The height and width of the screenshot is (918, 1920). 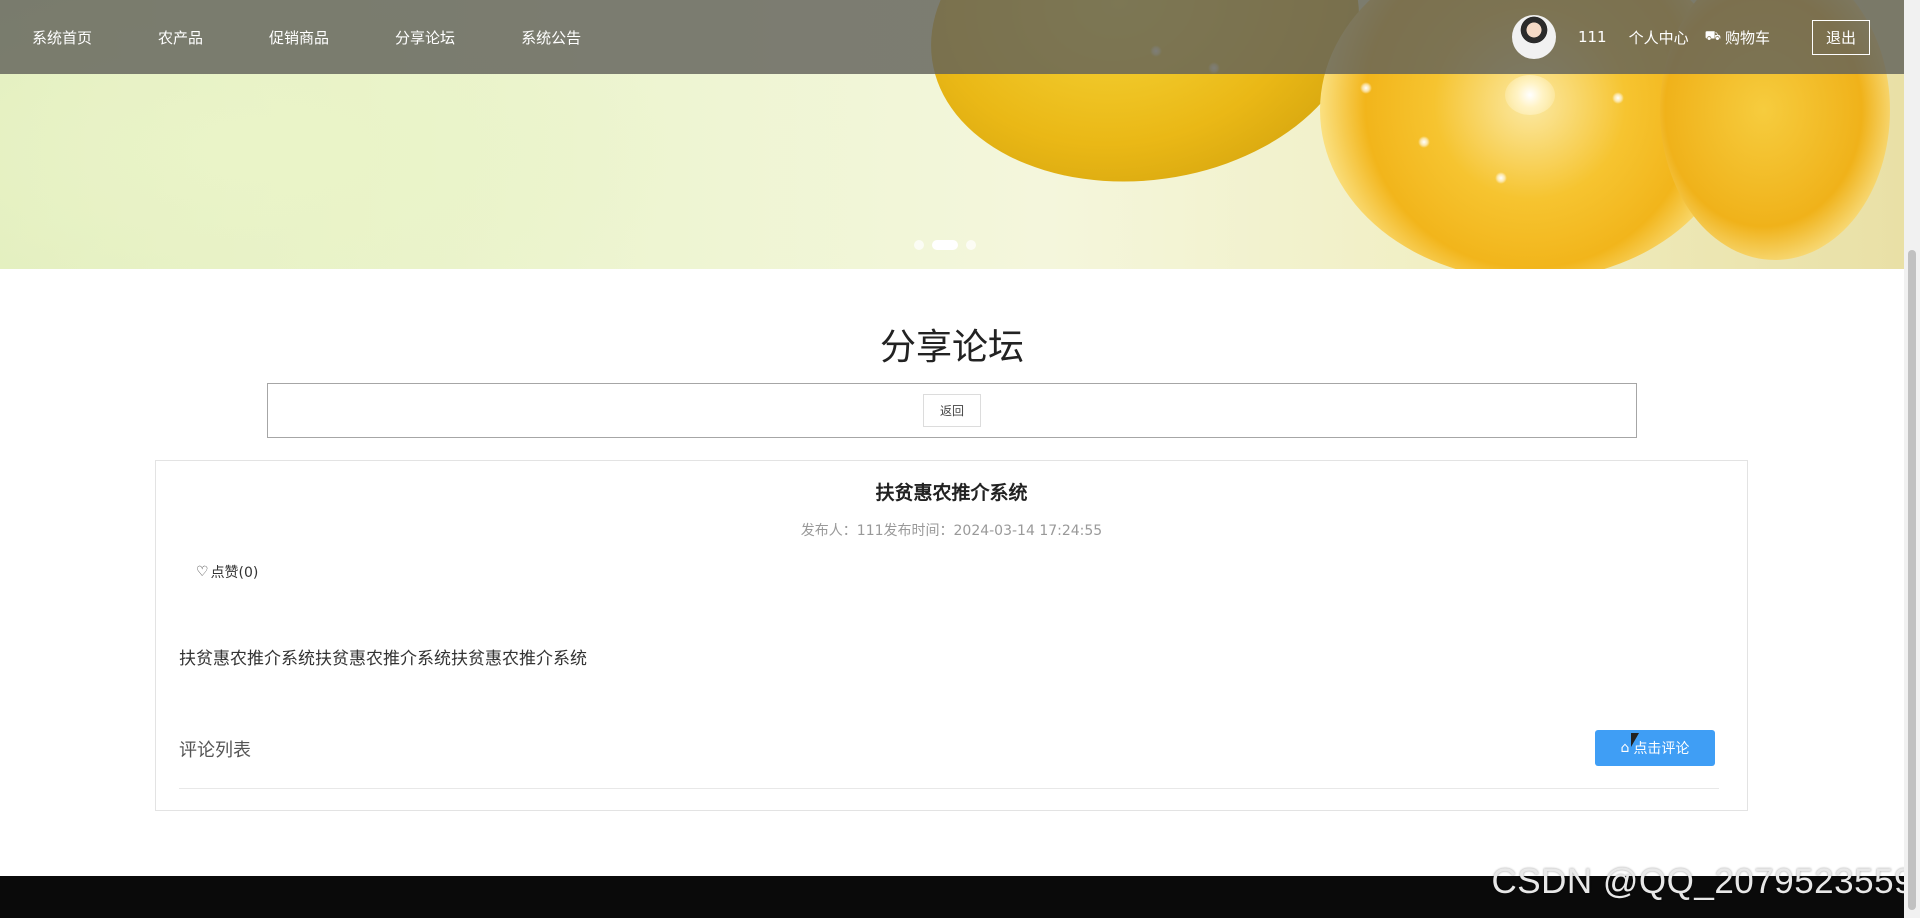 I want to click on post-title: 扶贫惠农推介系统, so click(x=951, y=493).